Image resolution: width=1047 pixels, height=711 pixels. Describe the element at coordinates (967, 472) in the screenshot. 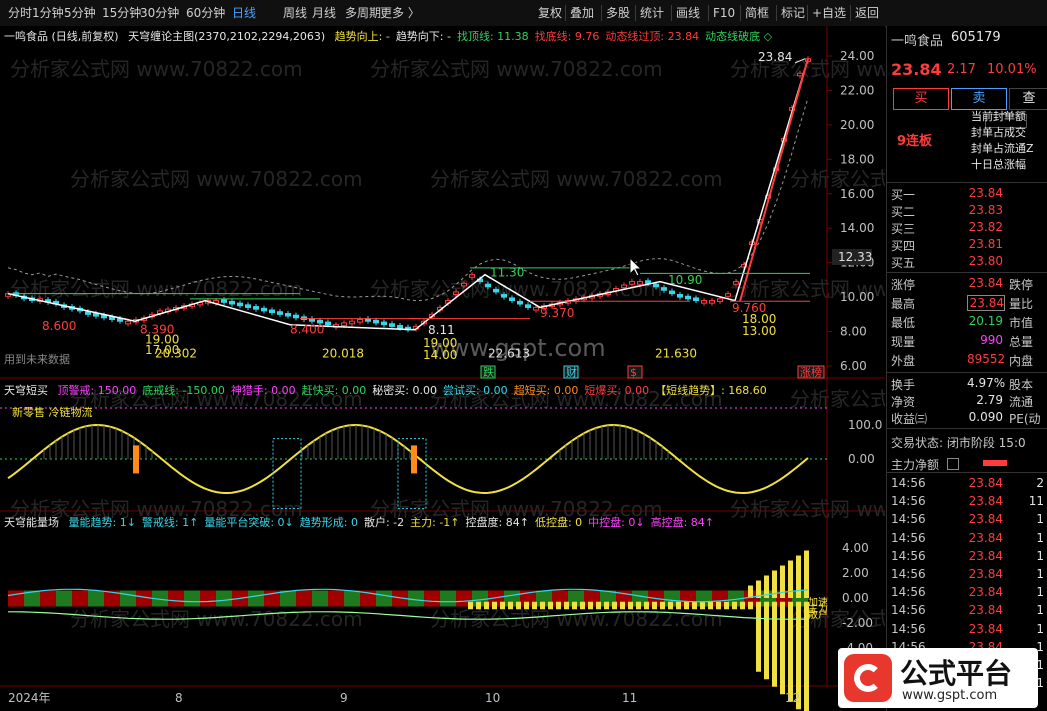

I see `divider` at that location.